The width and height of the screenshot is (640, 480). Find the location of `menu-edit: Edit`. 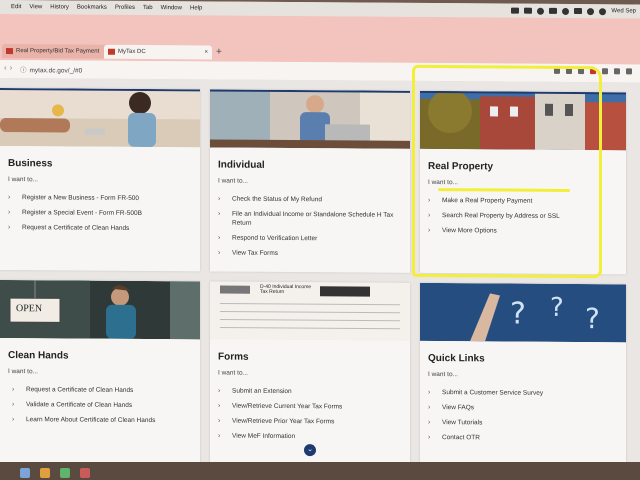

menu-edit: Edit is located at coordinates (16, 7).